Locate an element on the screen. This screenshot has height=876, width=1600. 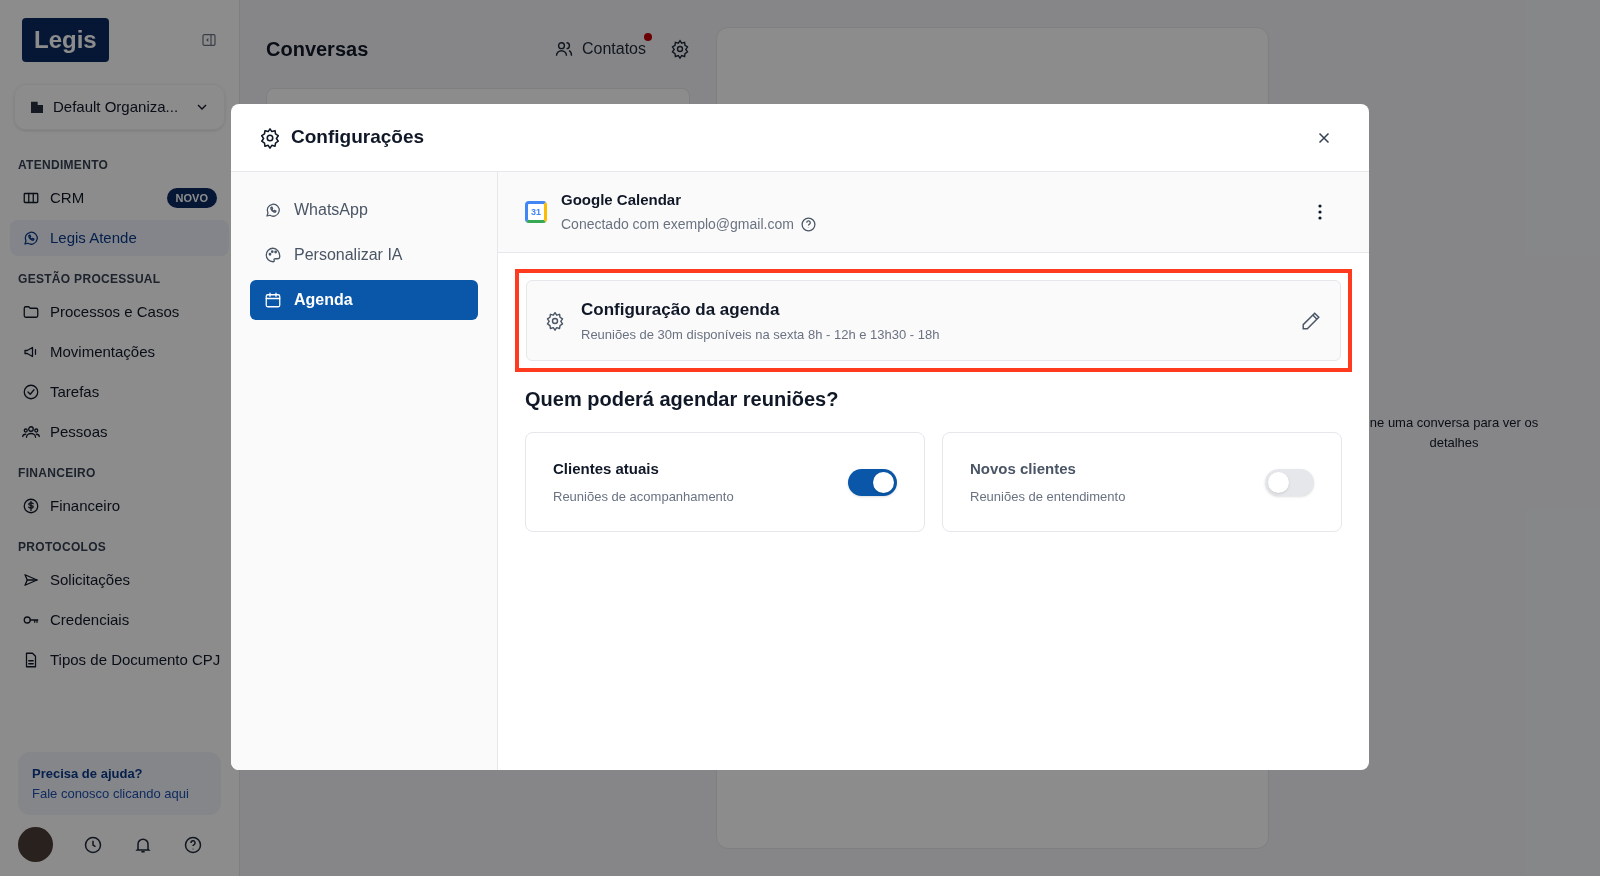
empty-state-text: ne uma conversa para ver os detalhes is located at coordinates (1454, 433).